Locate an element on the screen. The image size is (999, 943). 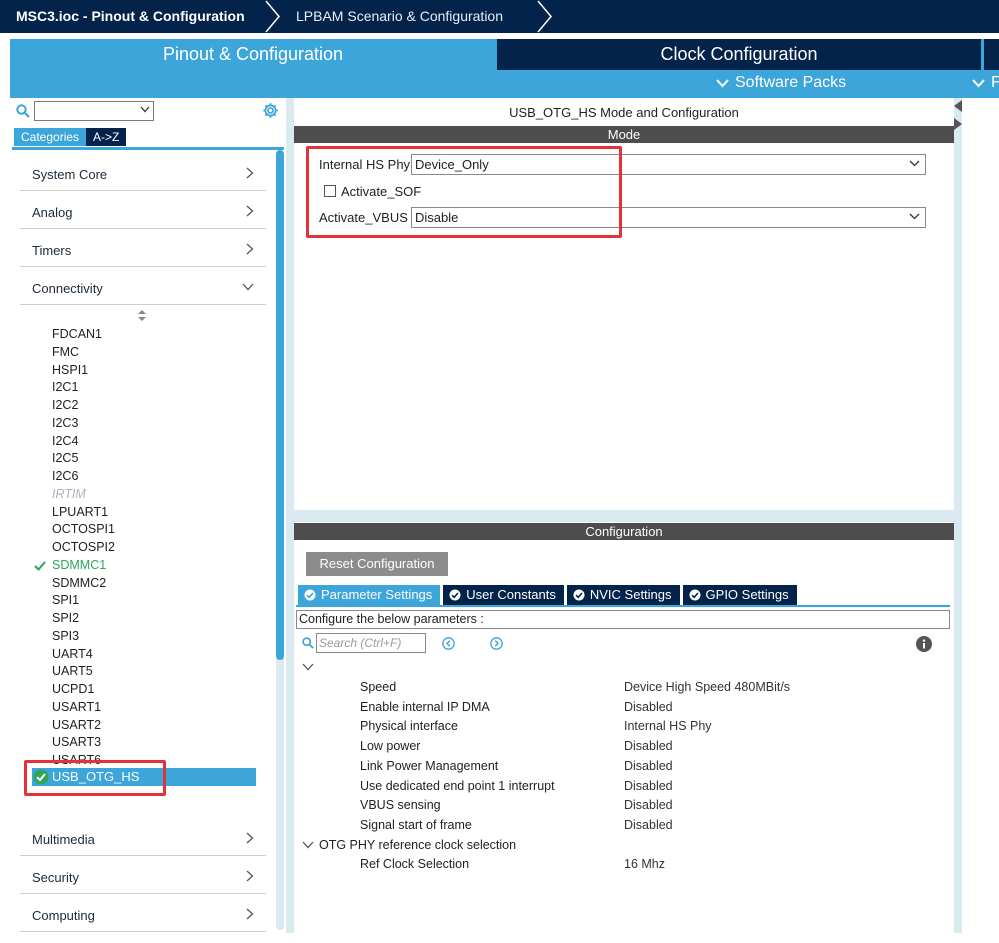
reset-configuration-button: Reset Configuration is located at coordinates (377, 564).